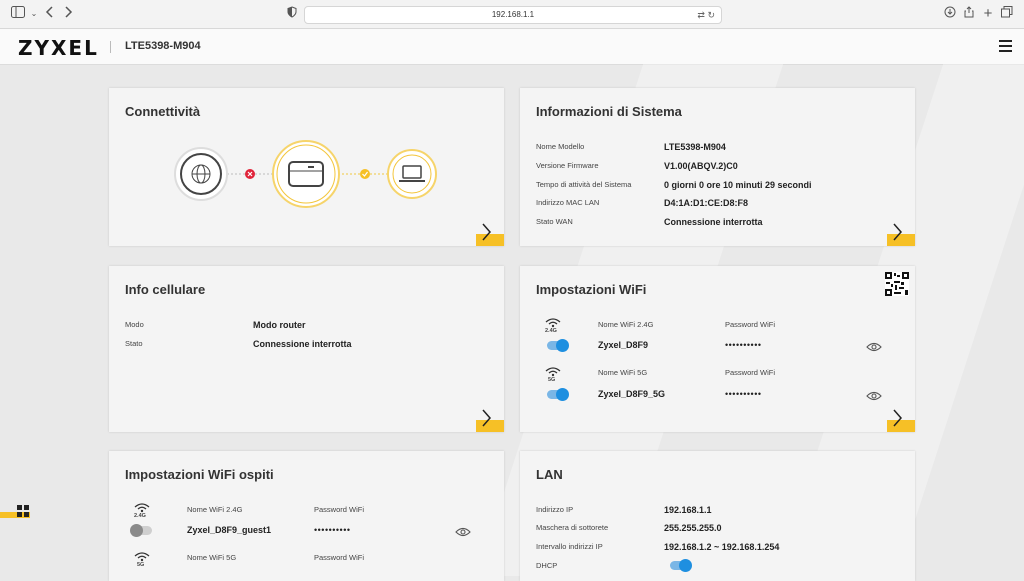 This screenshot has height=581, width=1024. What do you see at coordinates (567, 165) in the screenshot?
I see `firmware-label: Versione Firmware` at bounding box center [567, 165].